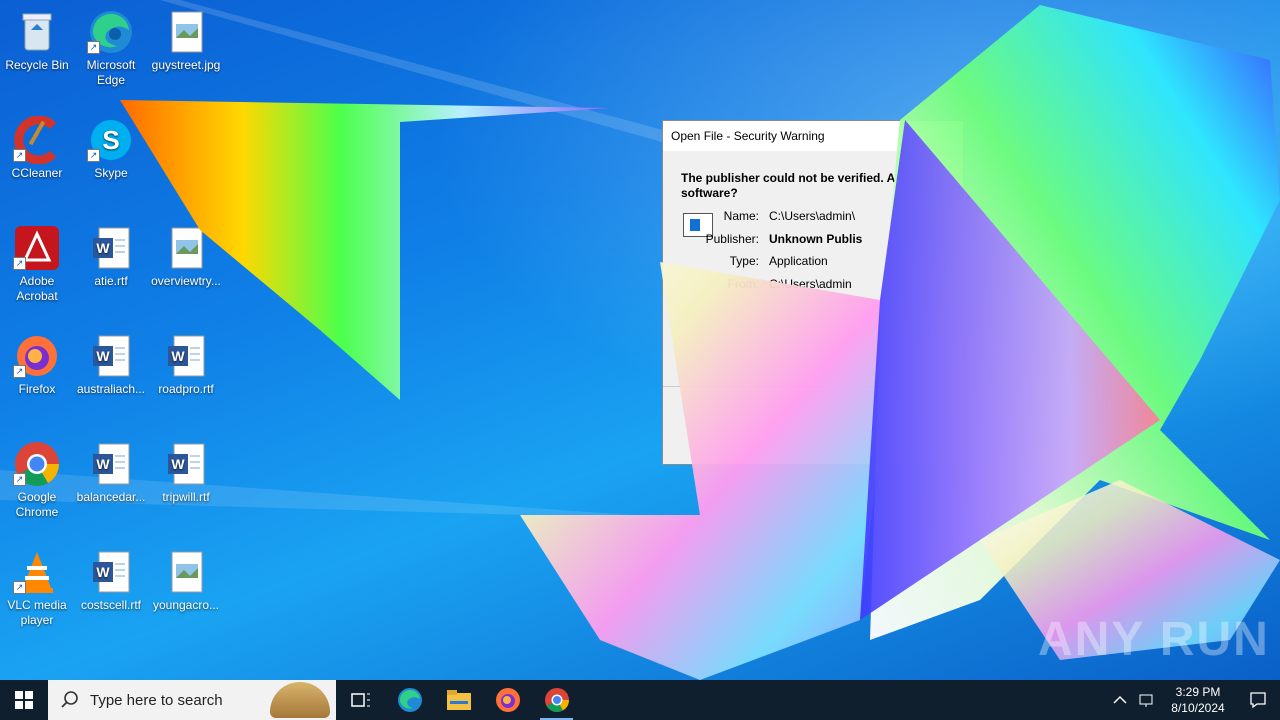 This screenshot has height=720, width=1280. Describe the element at coordinates (37, 32) in the screenshot. I see `recycle-bin-icon` at that location.